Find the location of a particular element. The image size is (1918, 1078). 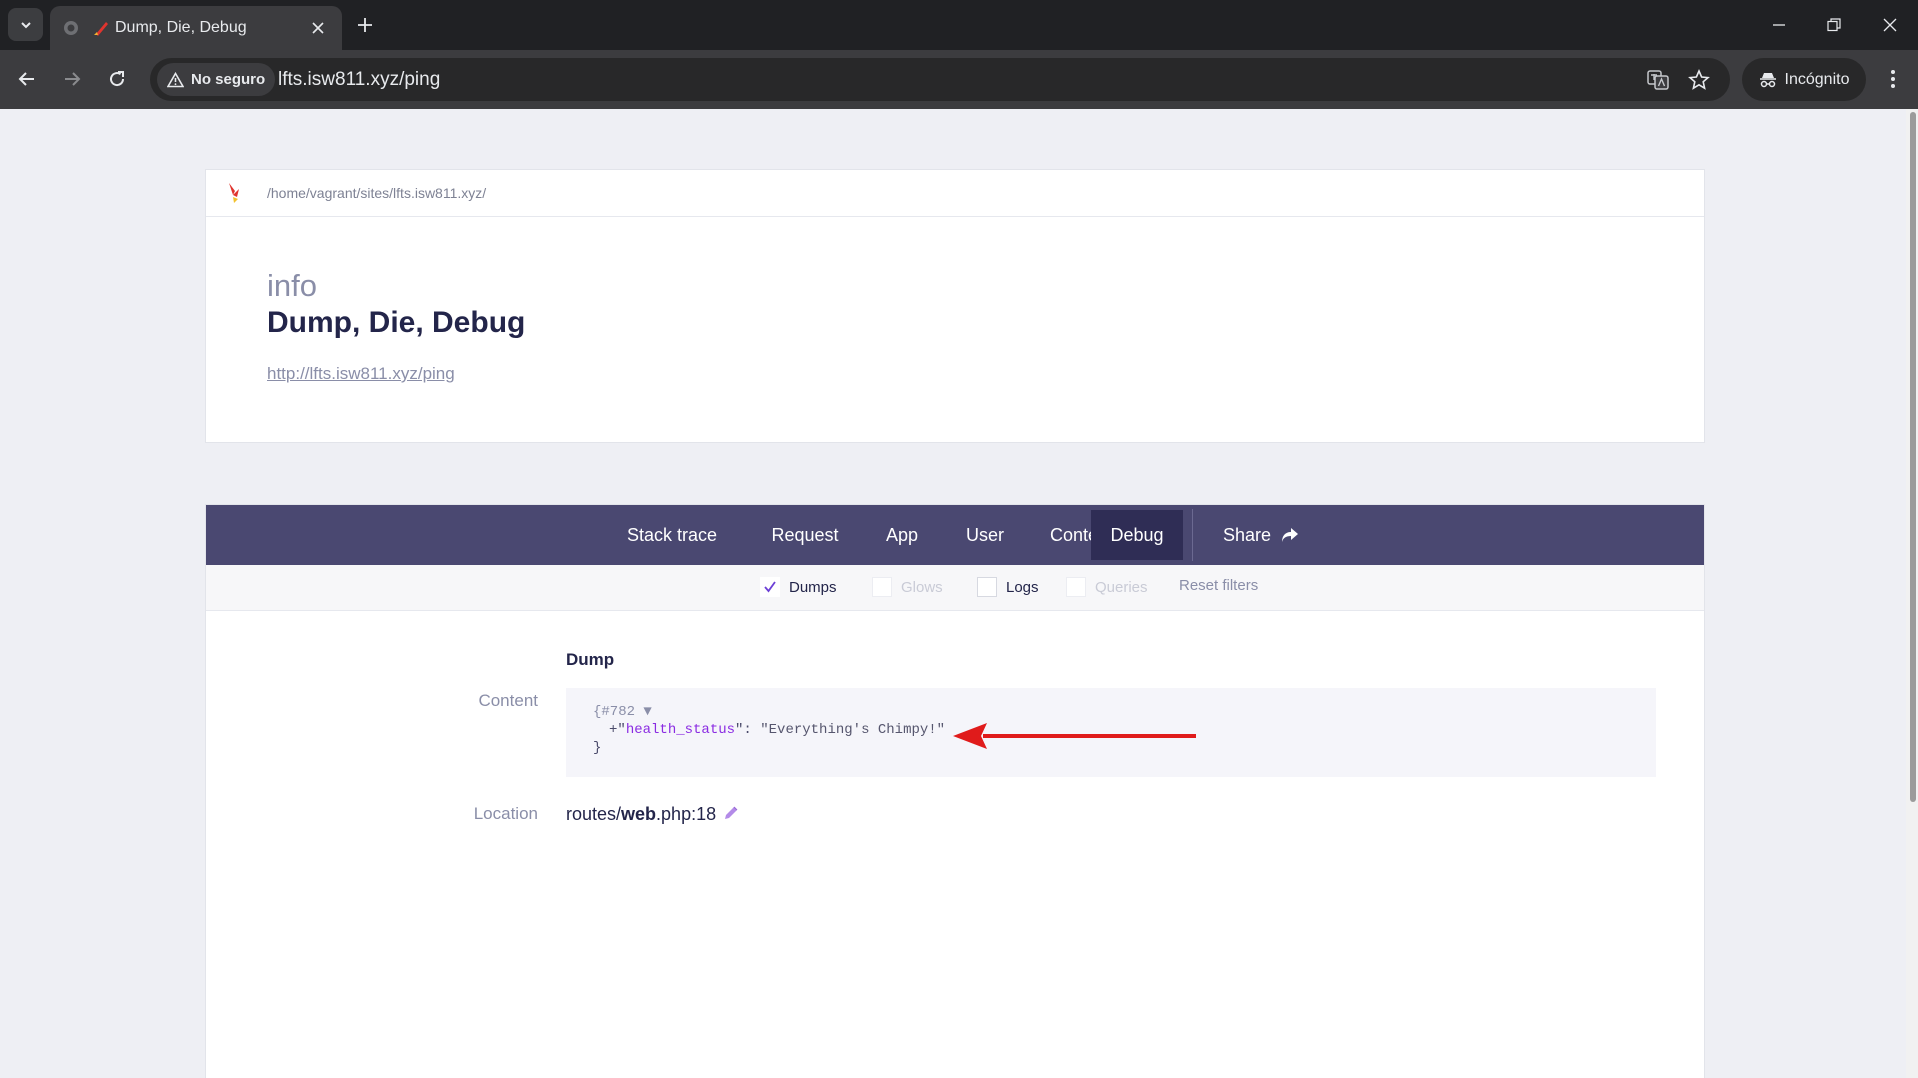

prop-prefix: +" is located at coordinates (617, 730).